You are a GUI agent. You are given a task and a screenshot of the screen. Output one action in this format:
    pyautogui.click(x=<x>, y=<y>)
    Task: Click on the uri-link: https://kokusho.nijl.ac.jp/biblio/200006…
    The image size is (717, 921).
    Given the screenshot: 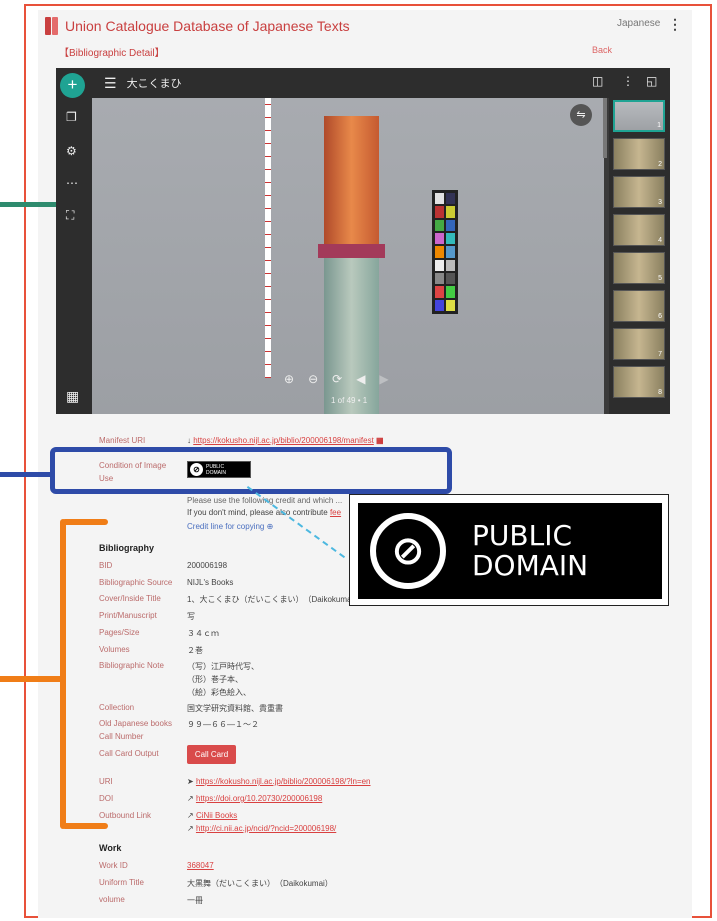 What is the action you would take?
    pyautogui.click(x=283, y=781)
    